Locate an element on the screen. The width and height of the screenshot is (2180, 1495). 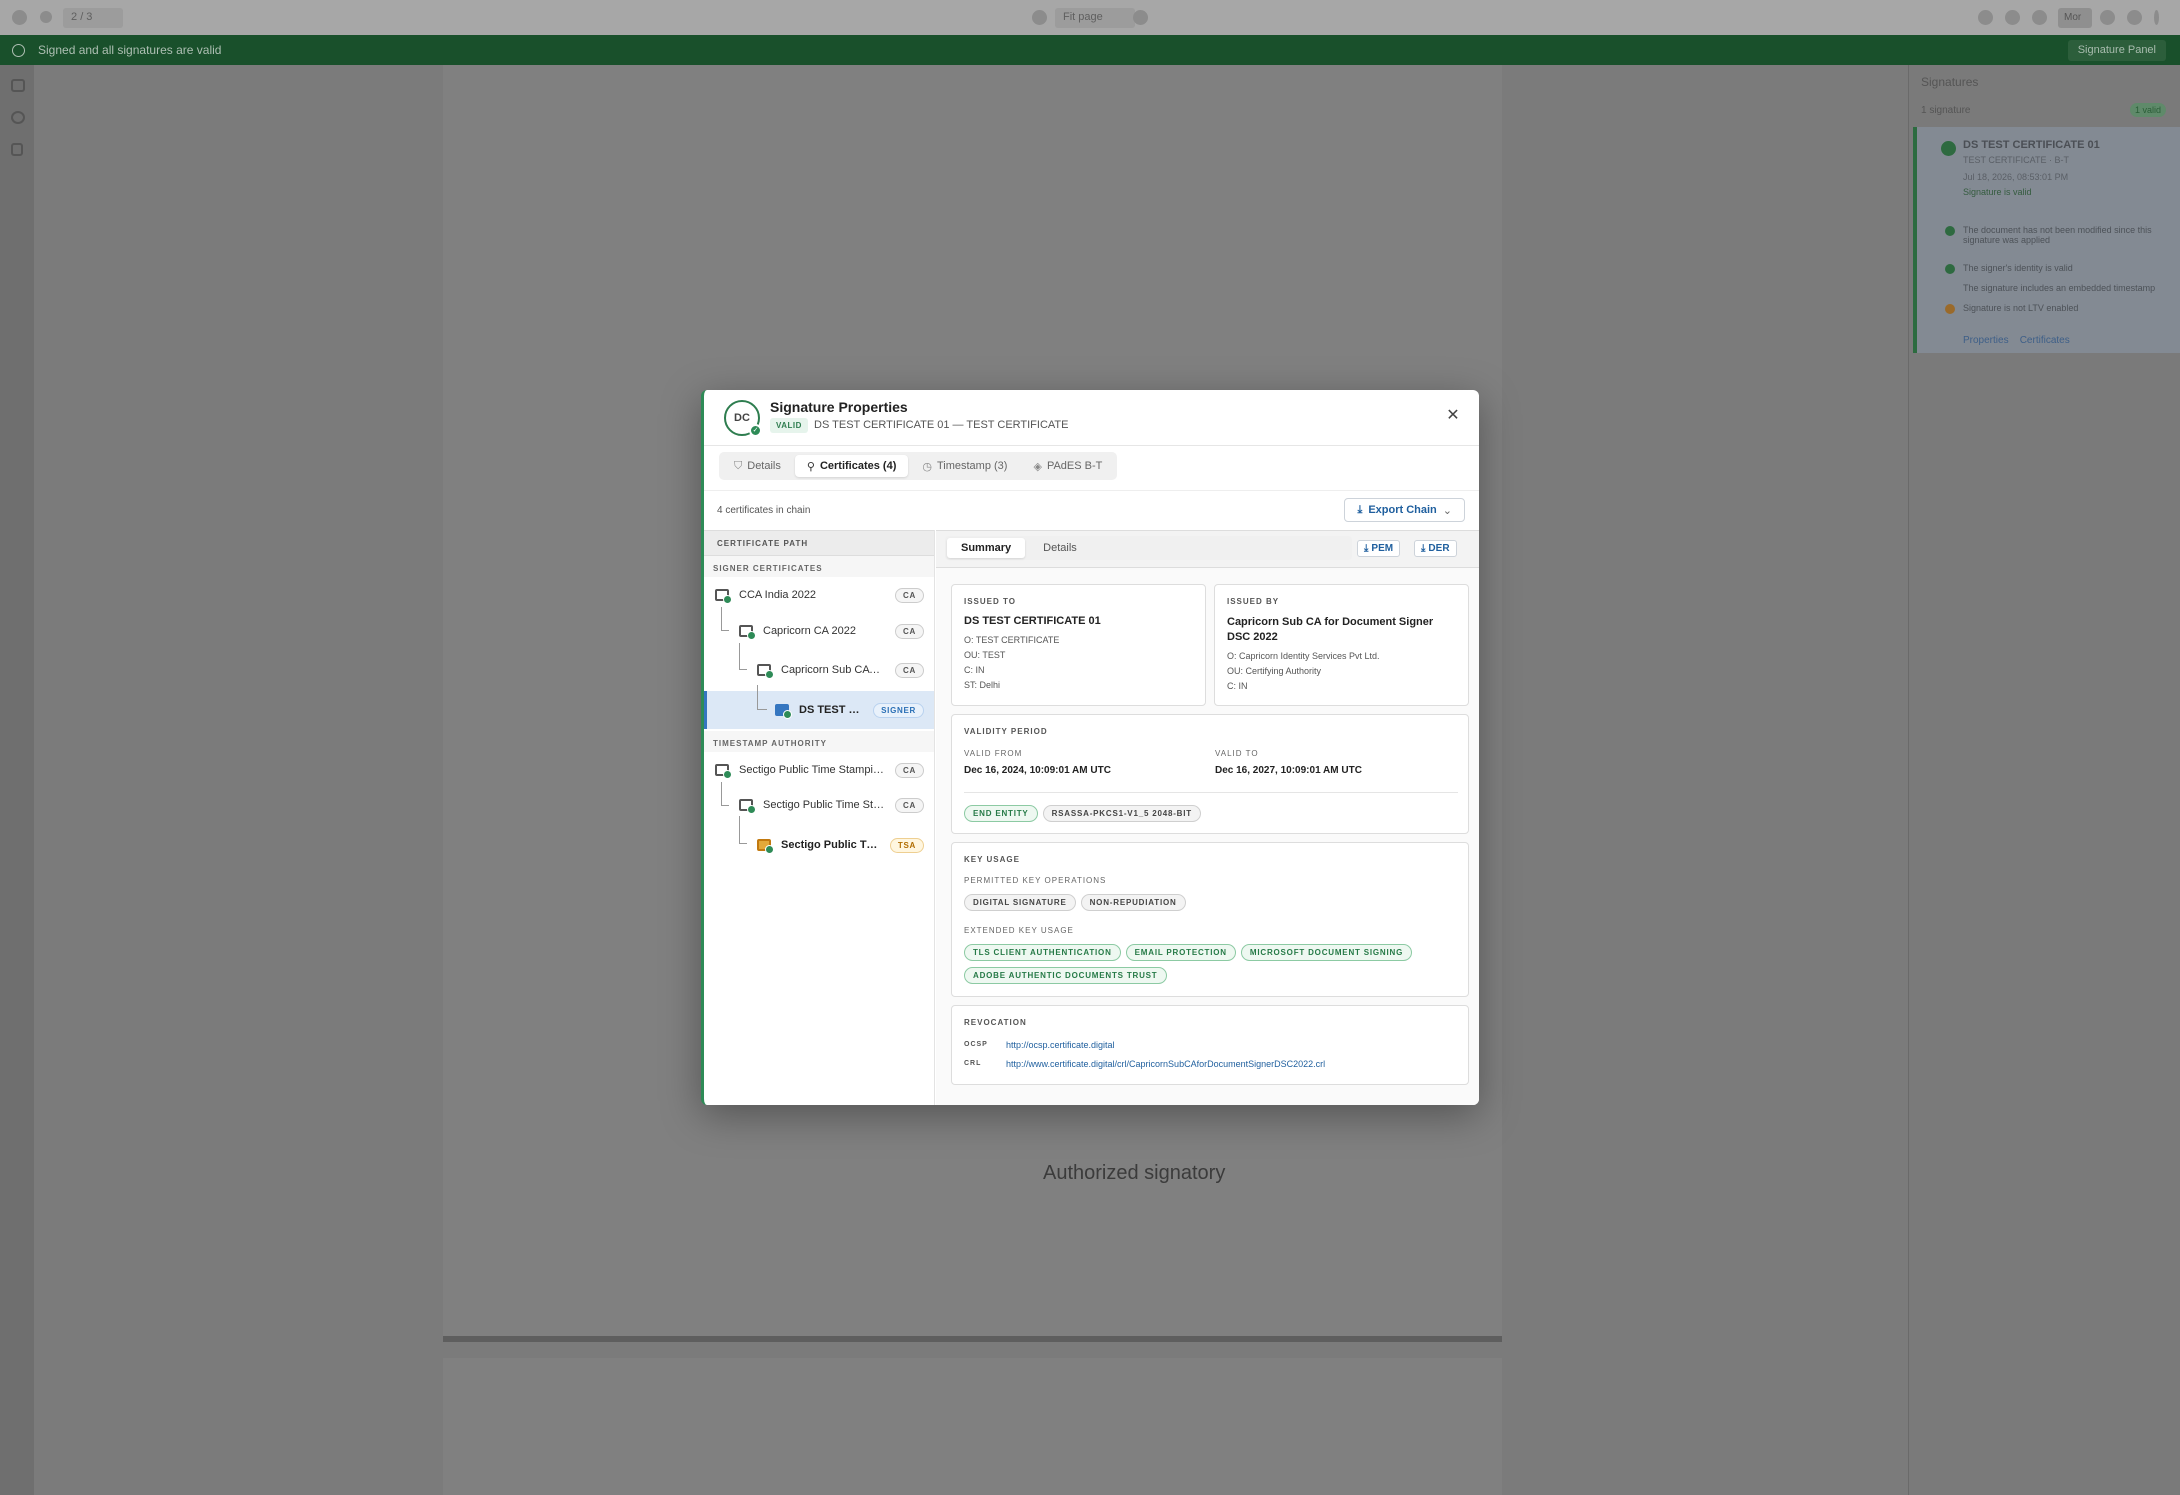
dialog-title: Signature Properties is located at coordinates (839, 407).